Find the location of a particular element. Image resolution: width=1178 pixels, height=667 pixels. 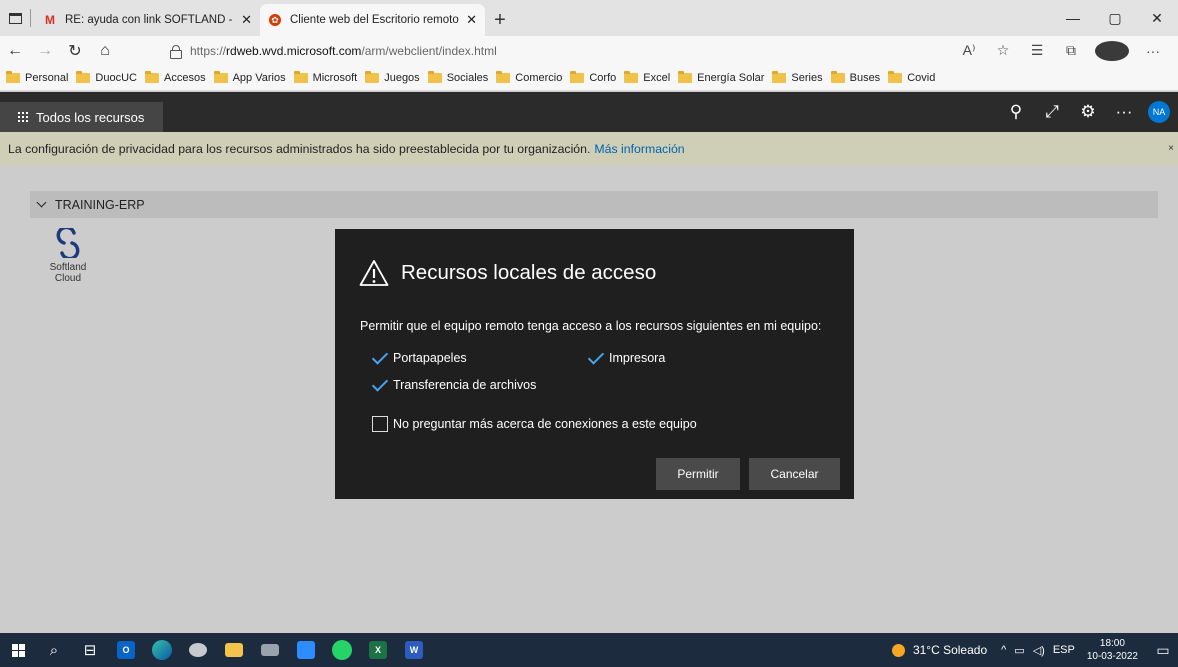

resource-group-header: TRAINING-ERP is located at coordinates (594, 204).